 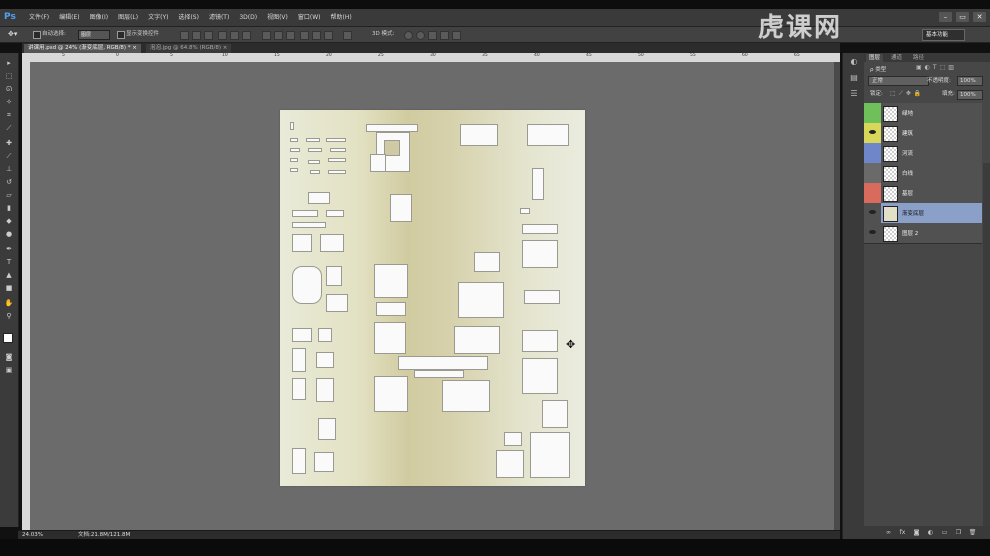 I want to click on 3d-roll-icon, so click(x=420, y=35).